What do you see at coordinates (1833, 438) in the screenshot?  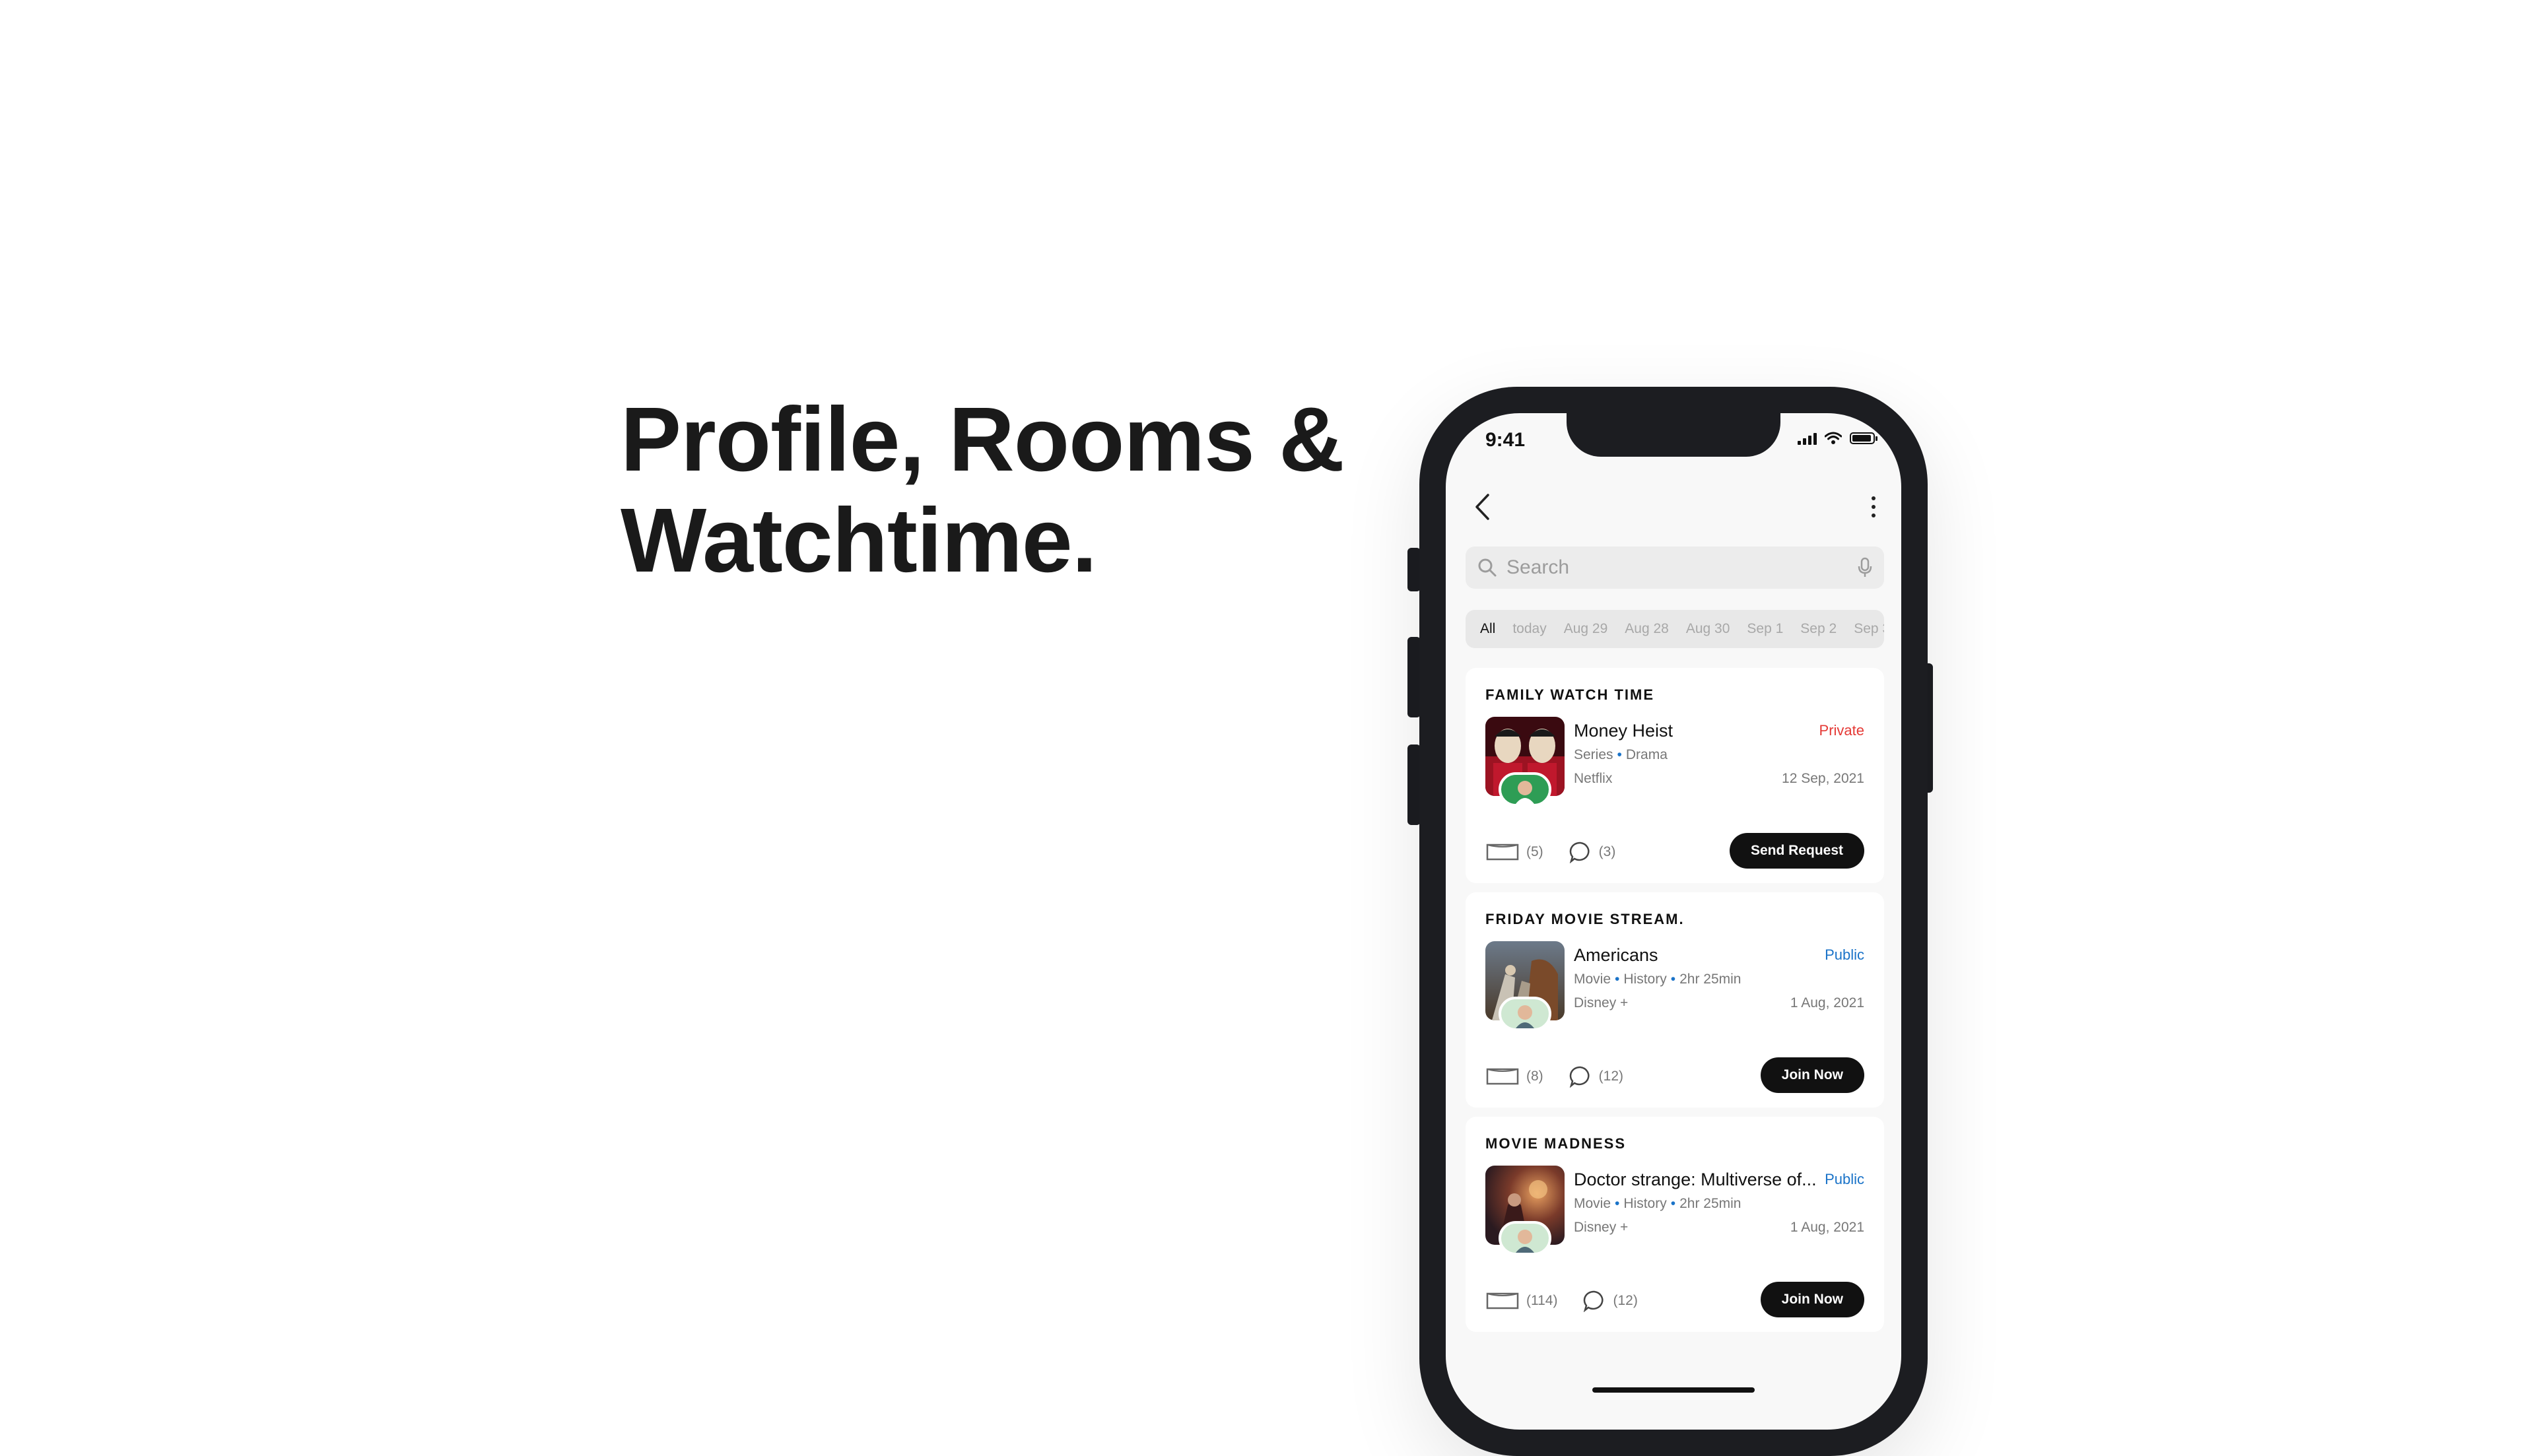 I see `wifi-icon` at bounding box center [1833, 438].